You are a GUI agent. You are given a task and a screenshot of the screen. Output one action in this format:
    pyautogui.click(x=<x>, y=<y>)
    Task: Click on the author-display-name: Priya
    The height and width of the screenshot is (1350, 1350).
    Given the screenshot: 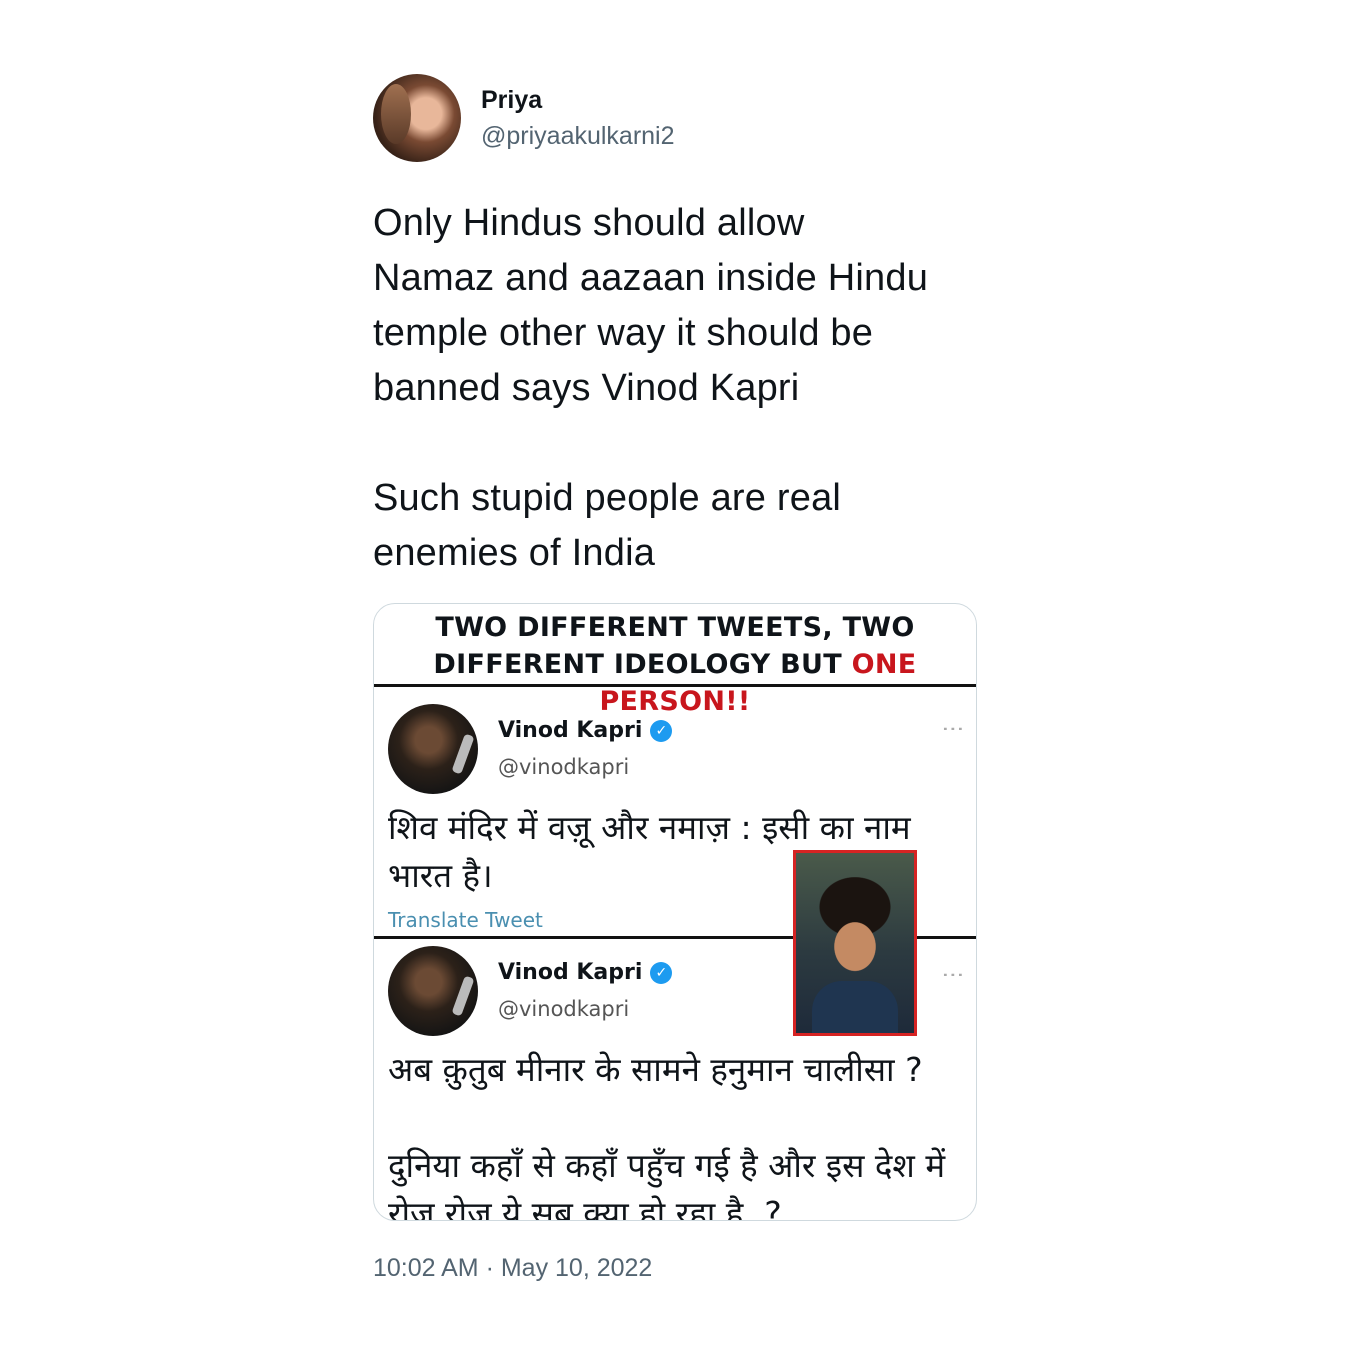 What is the action you would take?
    pyautogui.click(x=578, y=100)
    